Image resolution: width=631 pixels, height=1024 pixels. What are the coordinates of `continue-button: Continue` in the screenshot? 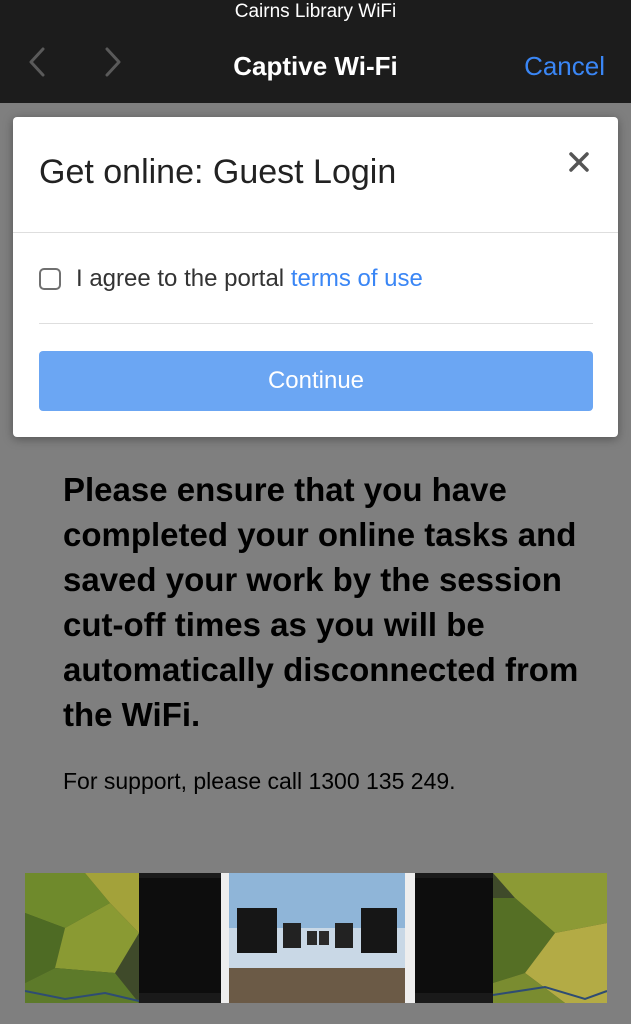 It's located at (316, 381).